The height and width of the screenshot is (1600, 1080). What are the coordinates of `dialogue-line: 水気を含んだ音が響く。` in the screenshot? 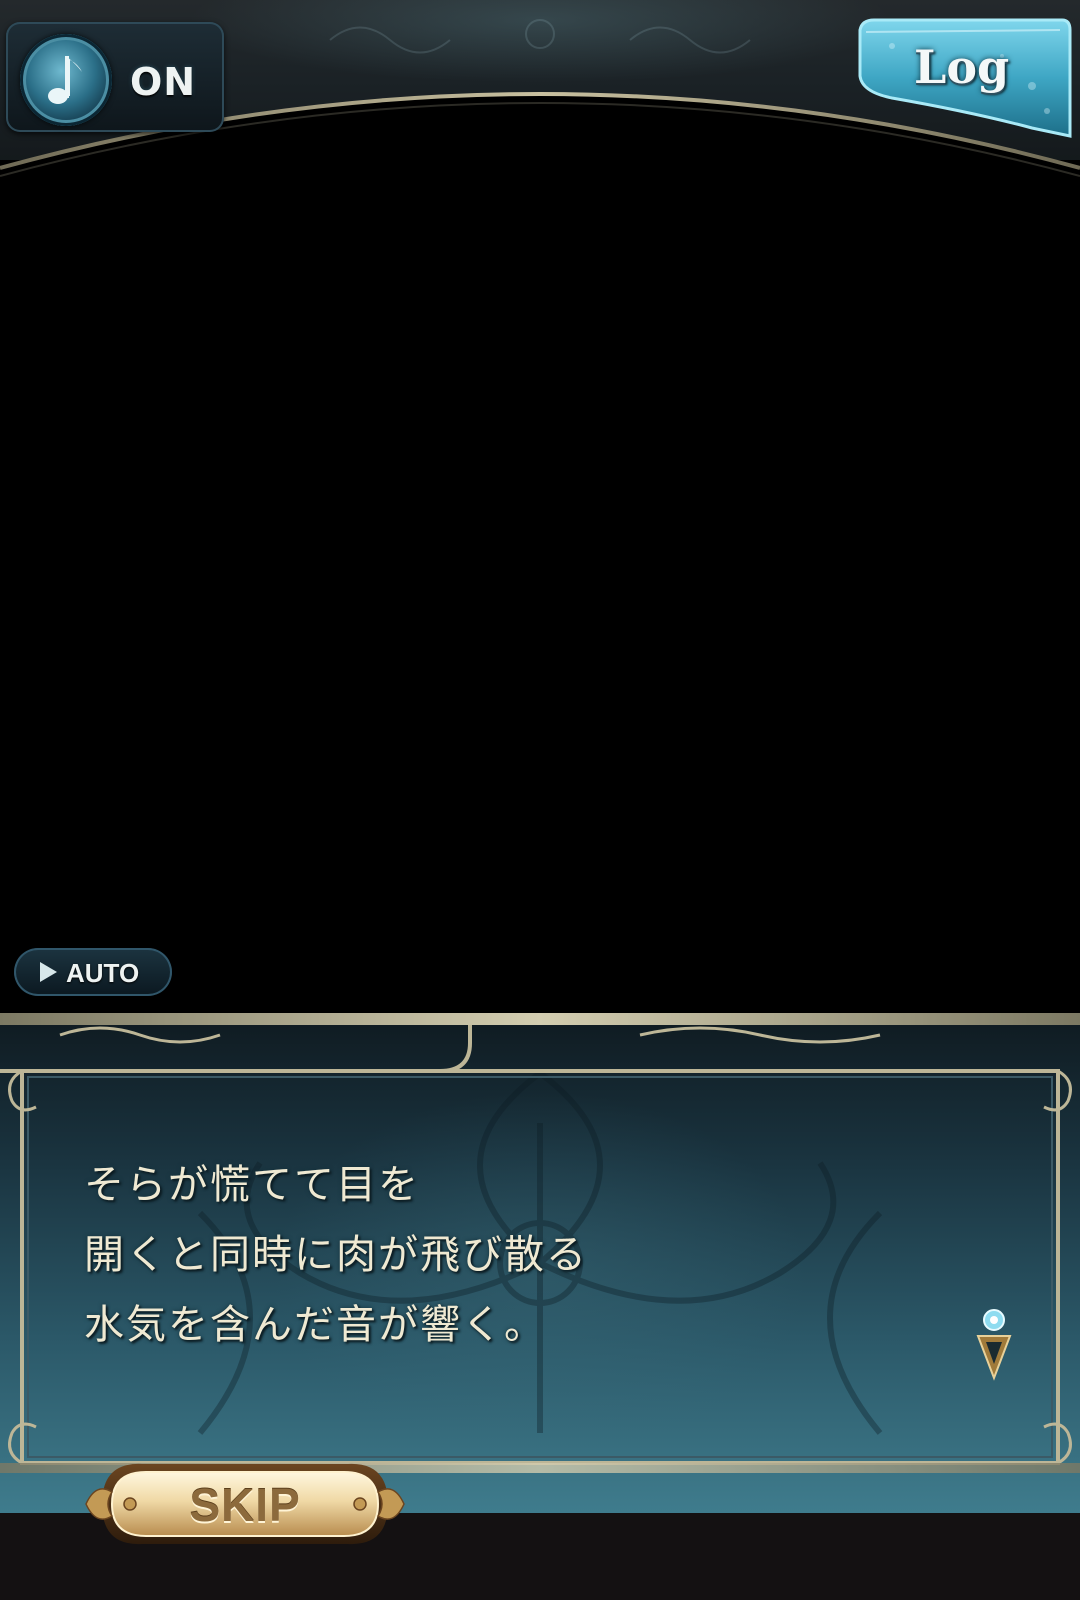 It's located at (315, 1325).